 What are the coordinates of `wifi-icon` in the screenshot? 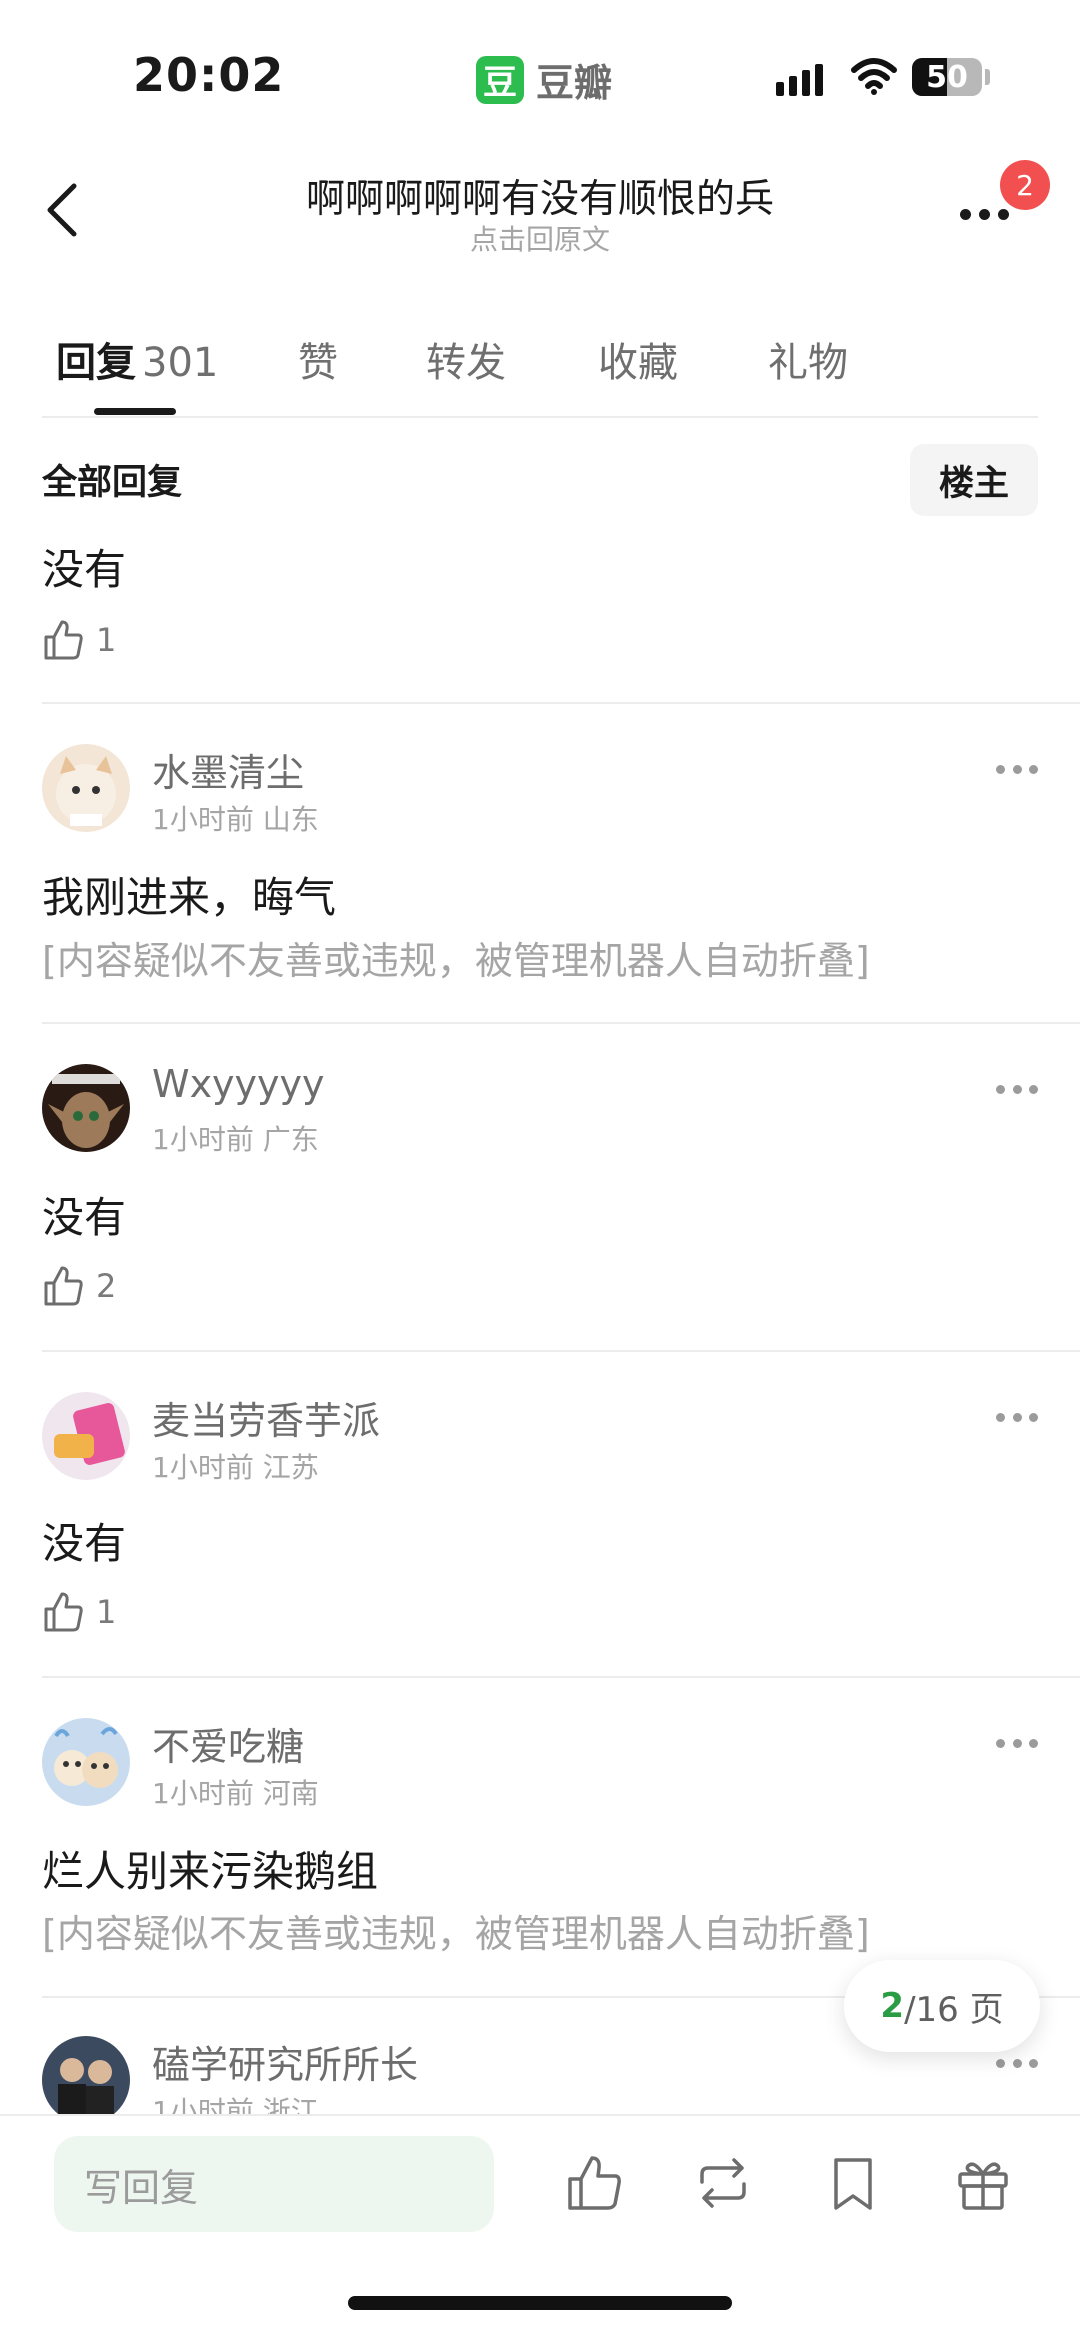 It's located at (874, 76).